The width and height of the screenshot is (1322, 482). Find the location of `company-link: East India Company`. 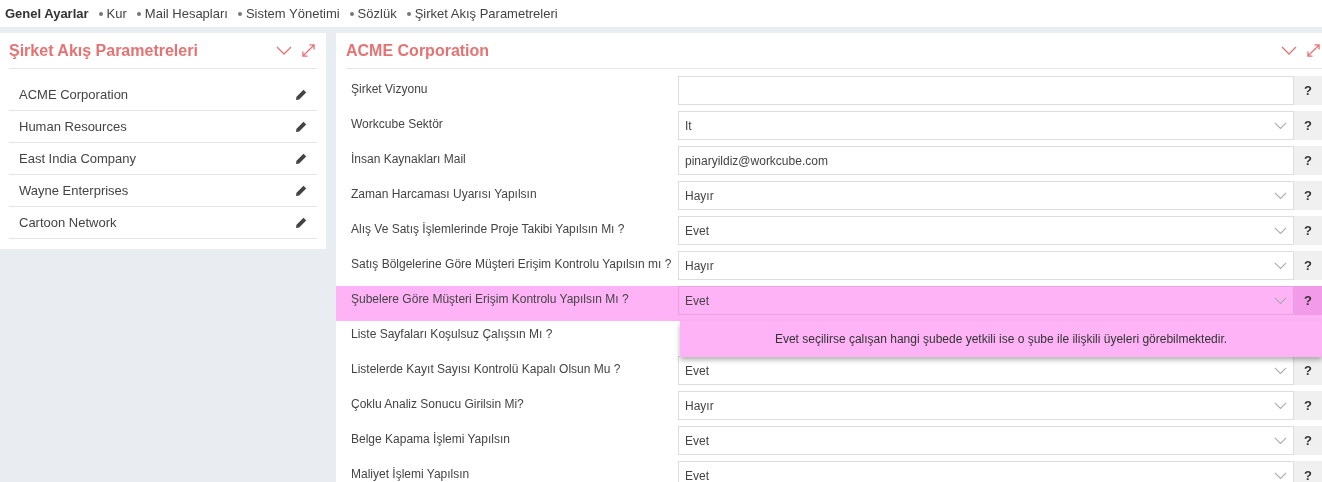

company-link: East India Company is located at coordinates (78, 158).